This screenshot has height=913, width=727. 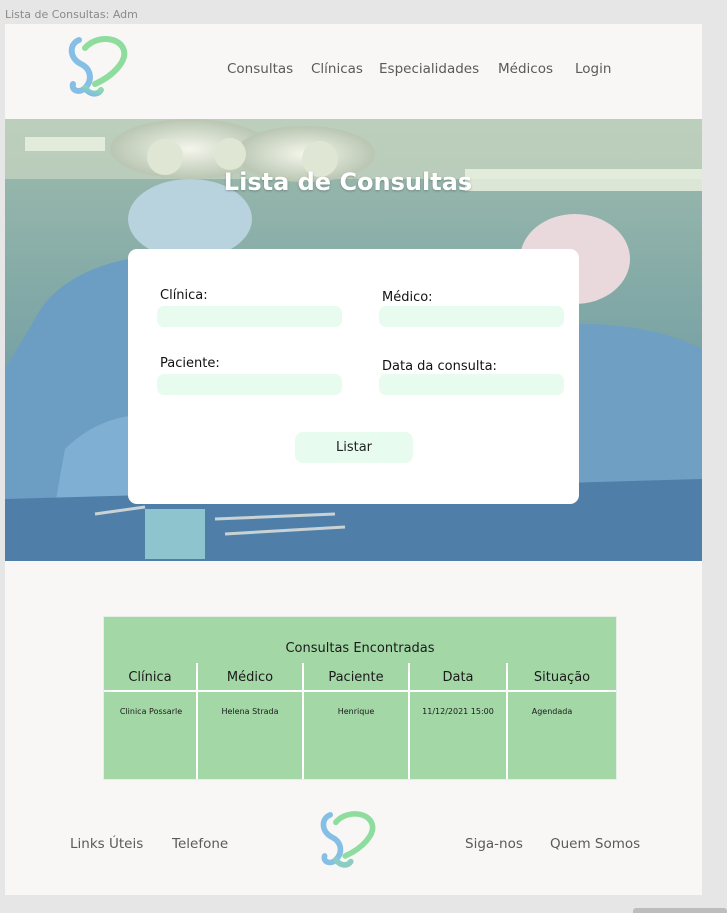 I want to click on nav-consultas: Consultas, so click(x=260, y=69).